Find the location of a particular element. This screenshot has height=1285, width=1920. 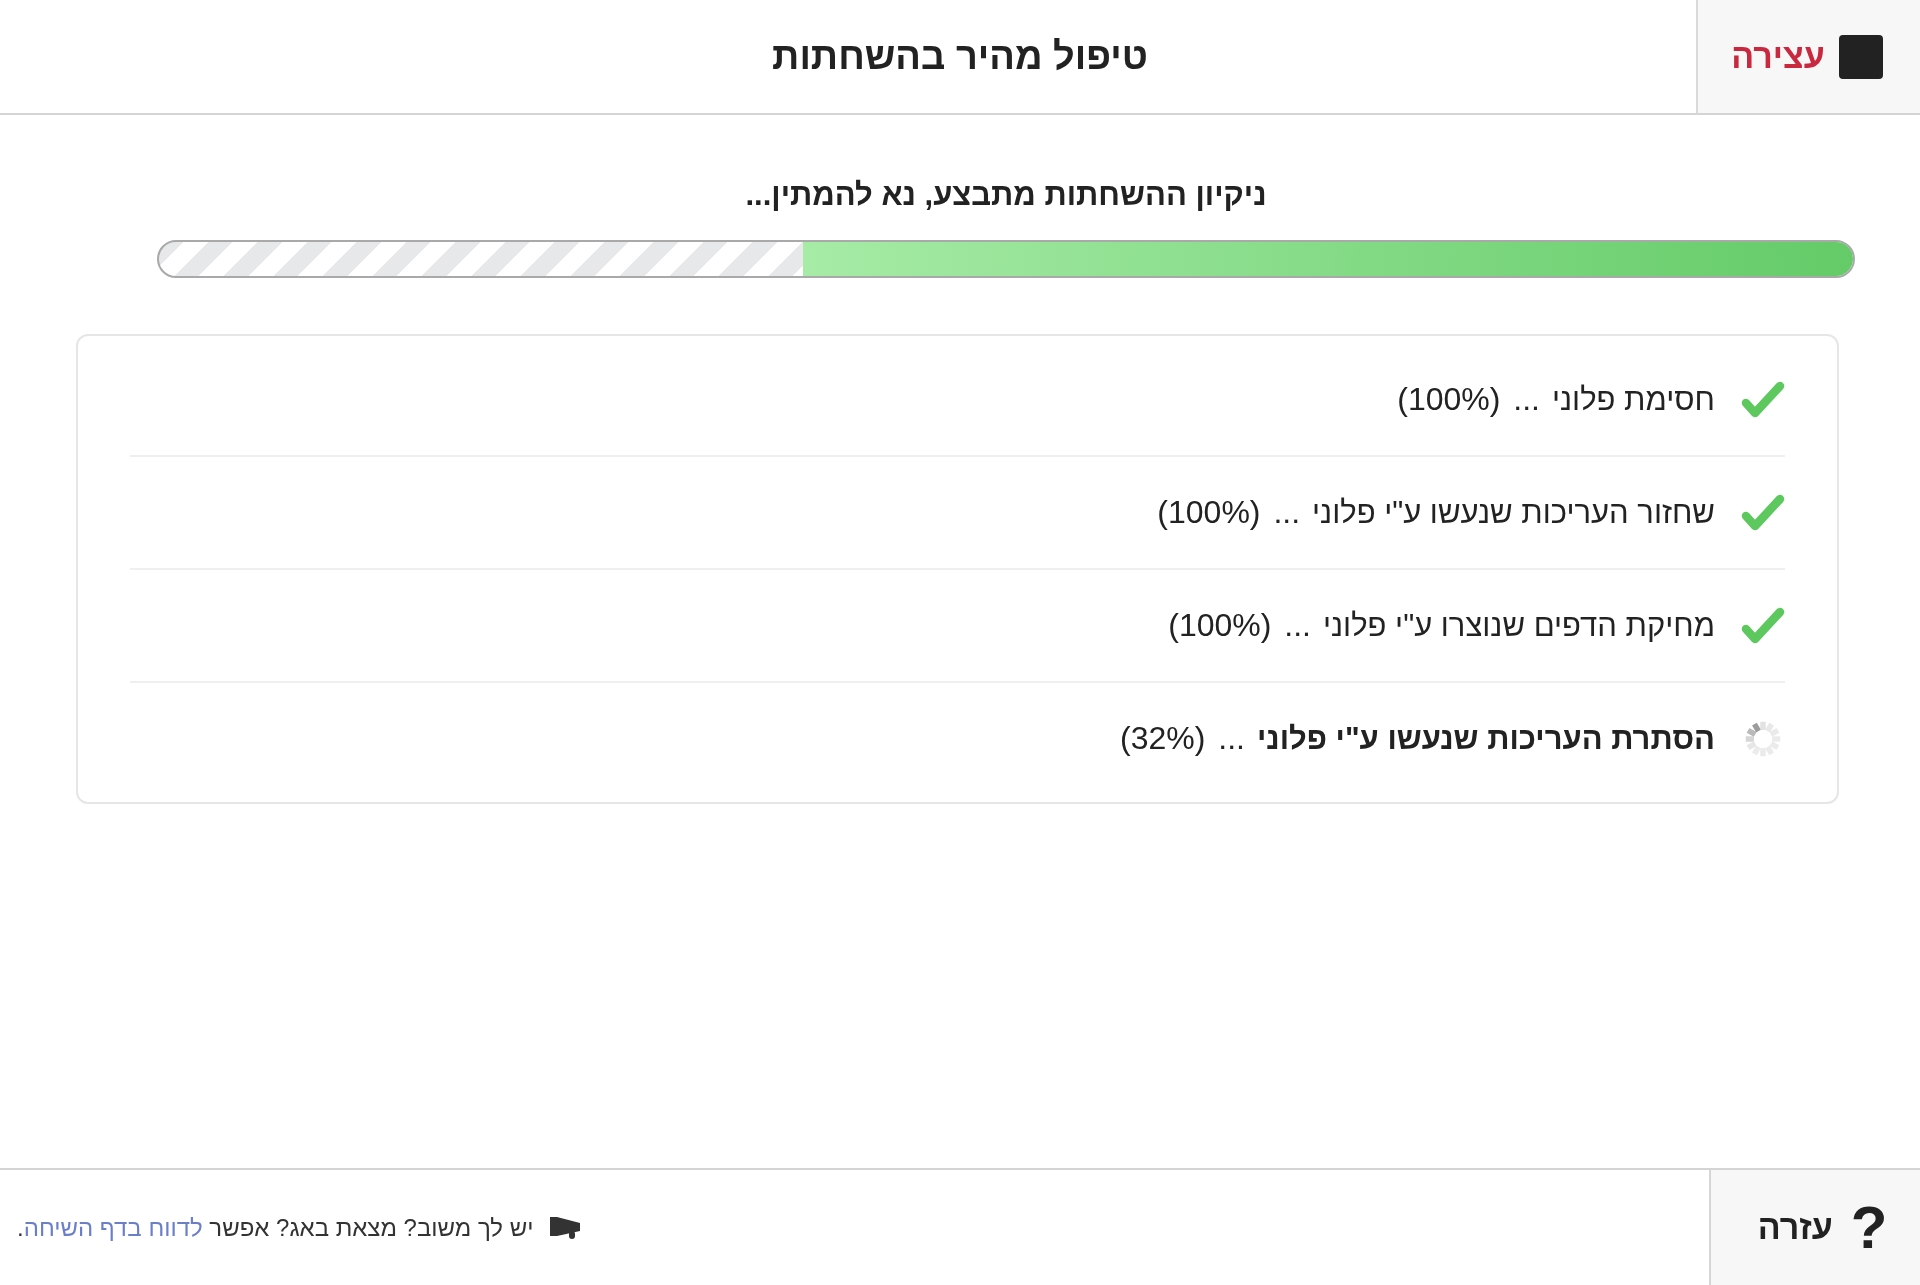

step-label: חסימת פלוני is located at coordinates (1633, 400).